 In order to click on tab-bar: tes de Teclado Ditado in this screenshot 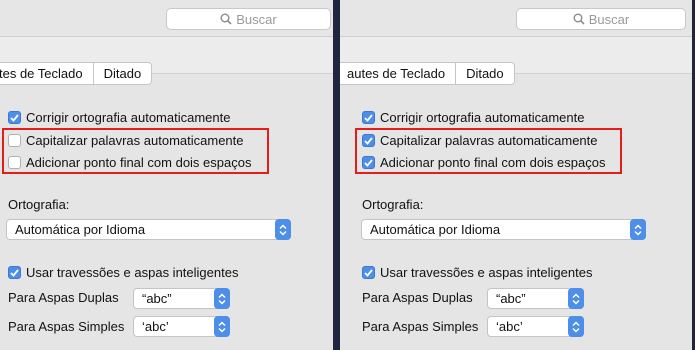, I will do `click(76, 73)`.